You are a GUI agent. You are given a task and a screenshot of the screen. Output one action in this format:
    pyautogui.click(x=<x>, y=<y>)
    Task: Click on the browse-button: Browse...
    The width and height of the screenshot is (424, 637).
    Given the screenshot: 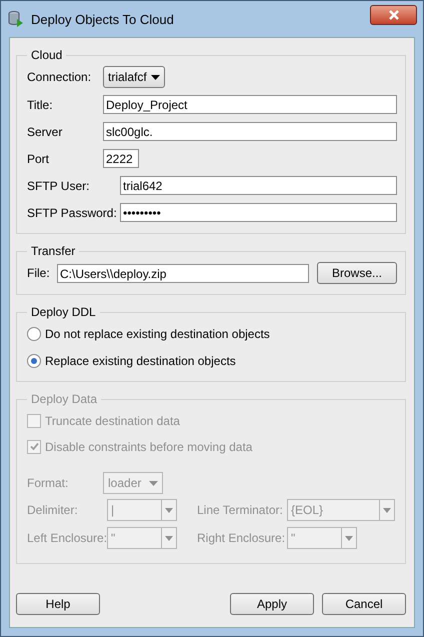 What is the action you would take?
    pyautogui.click(x=357, y=273)
    